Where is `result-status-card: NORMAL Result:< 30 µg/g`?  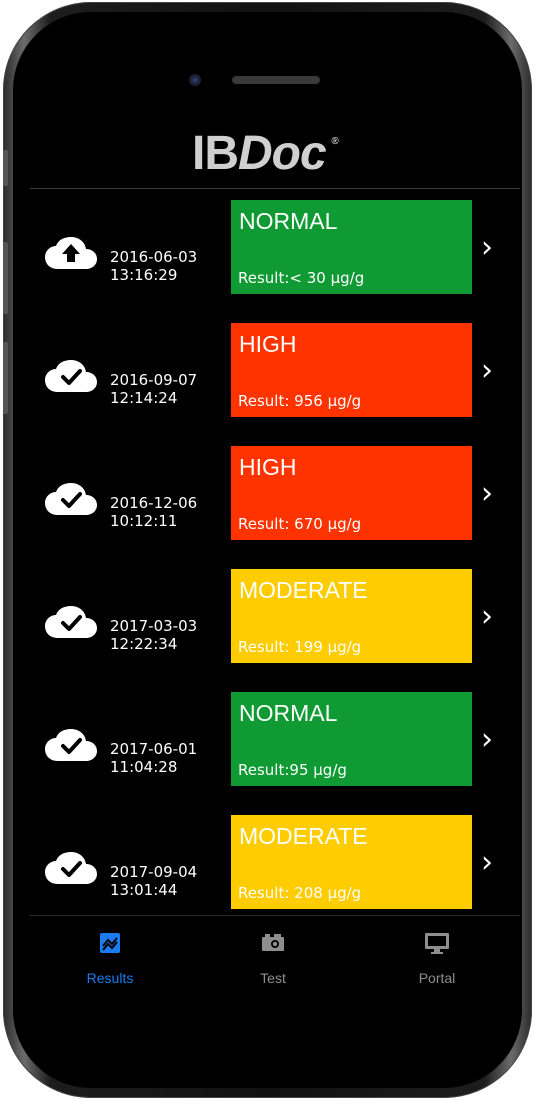
result-status-card: NORMAL Result:< 30 µg/g is located at coordinates (351, 247).